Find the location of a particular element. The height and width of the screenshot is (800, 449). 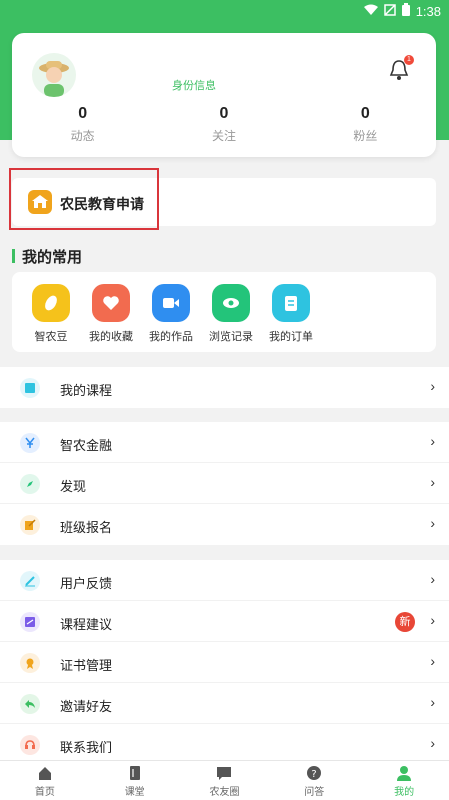

notification-badge: 1 is located at coordinates (409, 60).